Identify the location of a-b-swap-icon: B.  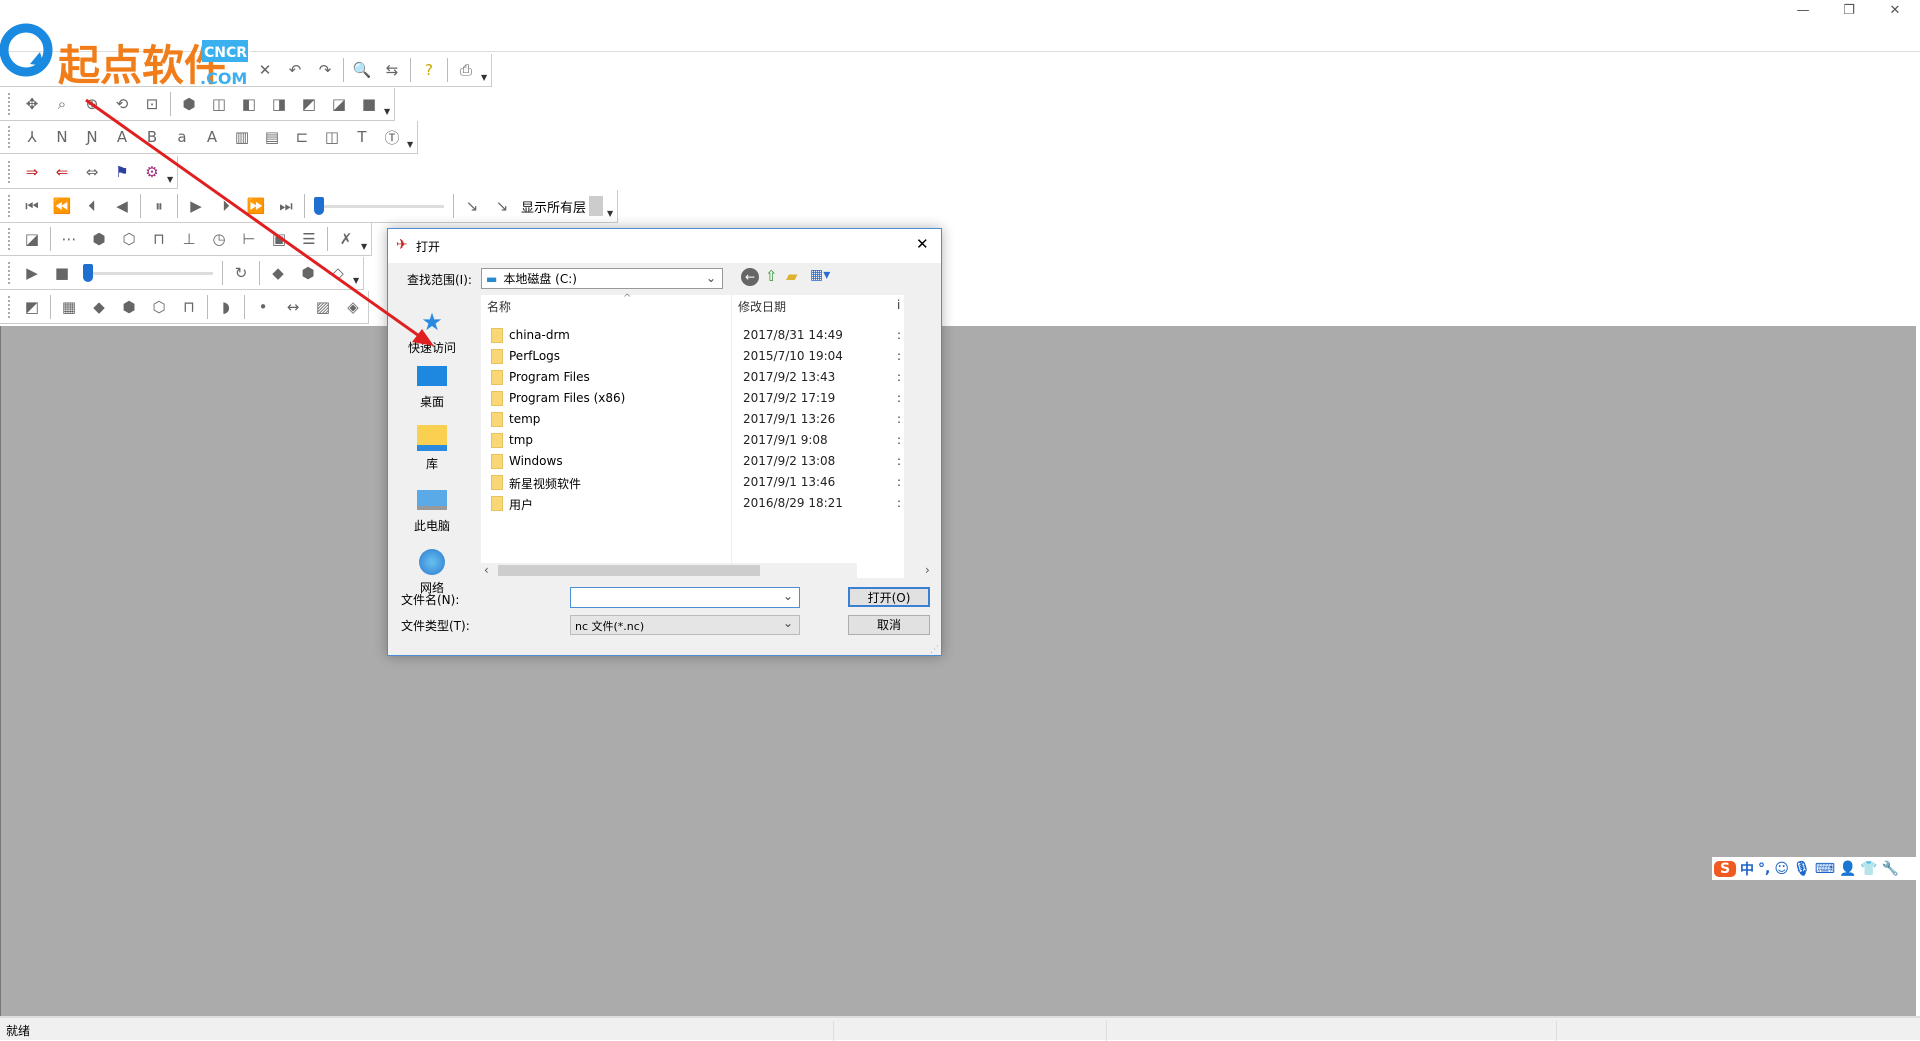
(152, 137).